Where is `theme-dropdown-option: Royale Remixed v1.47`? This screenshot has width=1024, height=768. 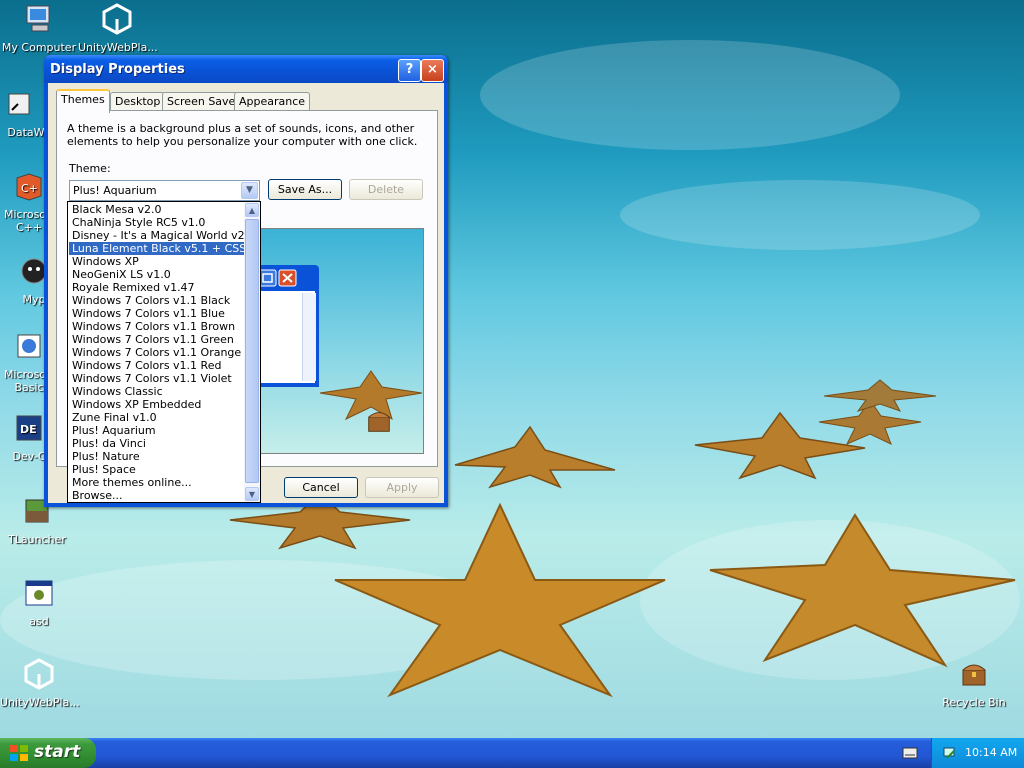 theme-dropdown-option: Royale Remixed v1.47 is located at coordinates (157, 287).